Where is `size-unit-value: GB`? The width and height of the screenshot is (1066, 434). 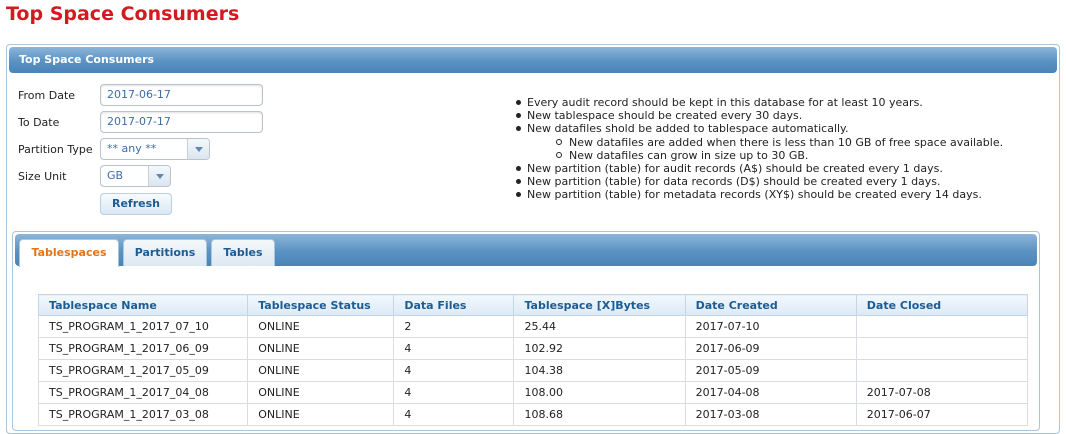
size-unit-value: GB is located at coordinates (115, 175).